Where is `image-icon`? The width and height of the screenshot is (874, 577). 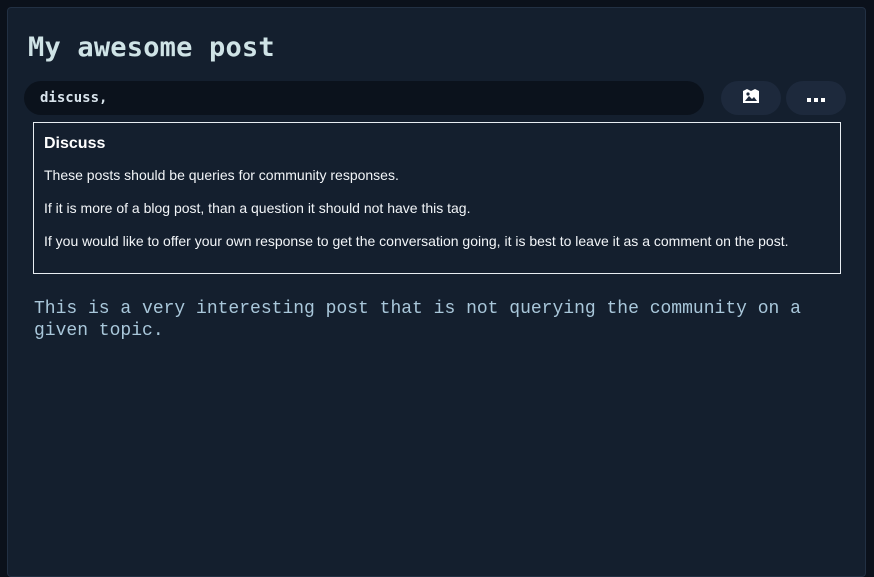 image-icon is located at coordinates (751, 98).